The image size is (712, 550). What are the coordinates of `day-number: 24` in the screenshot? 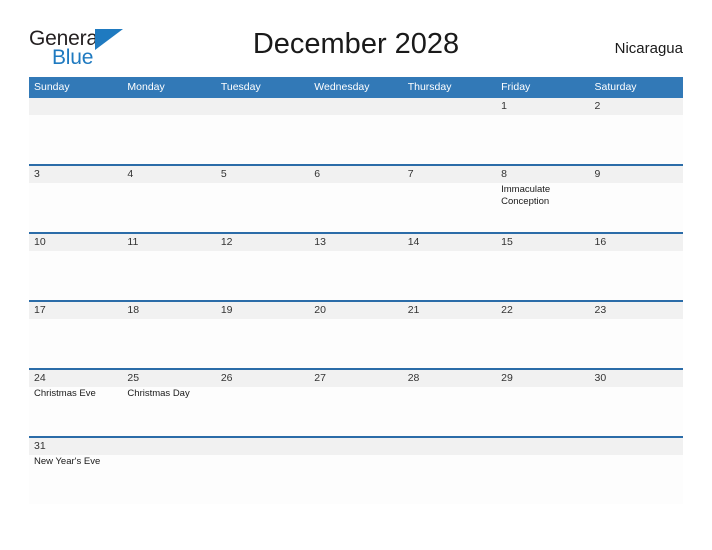 It's located at (75, 378).